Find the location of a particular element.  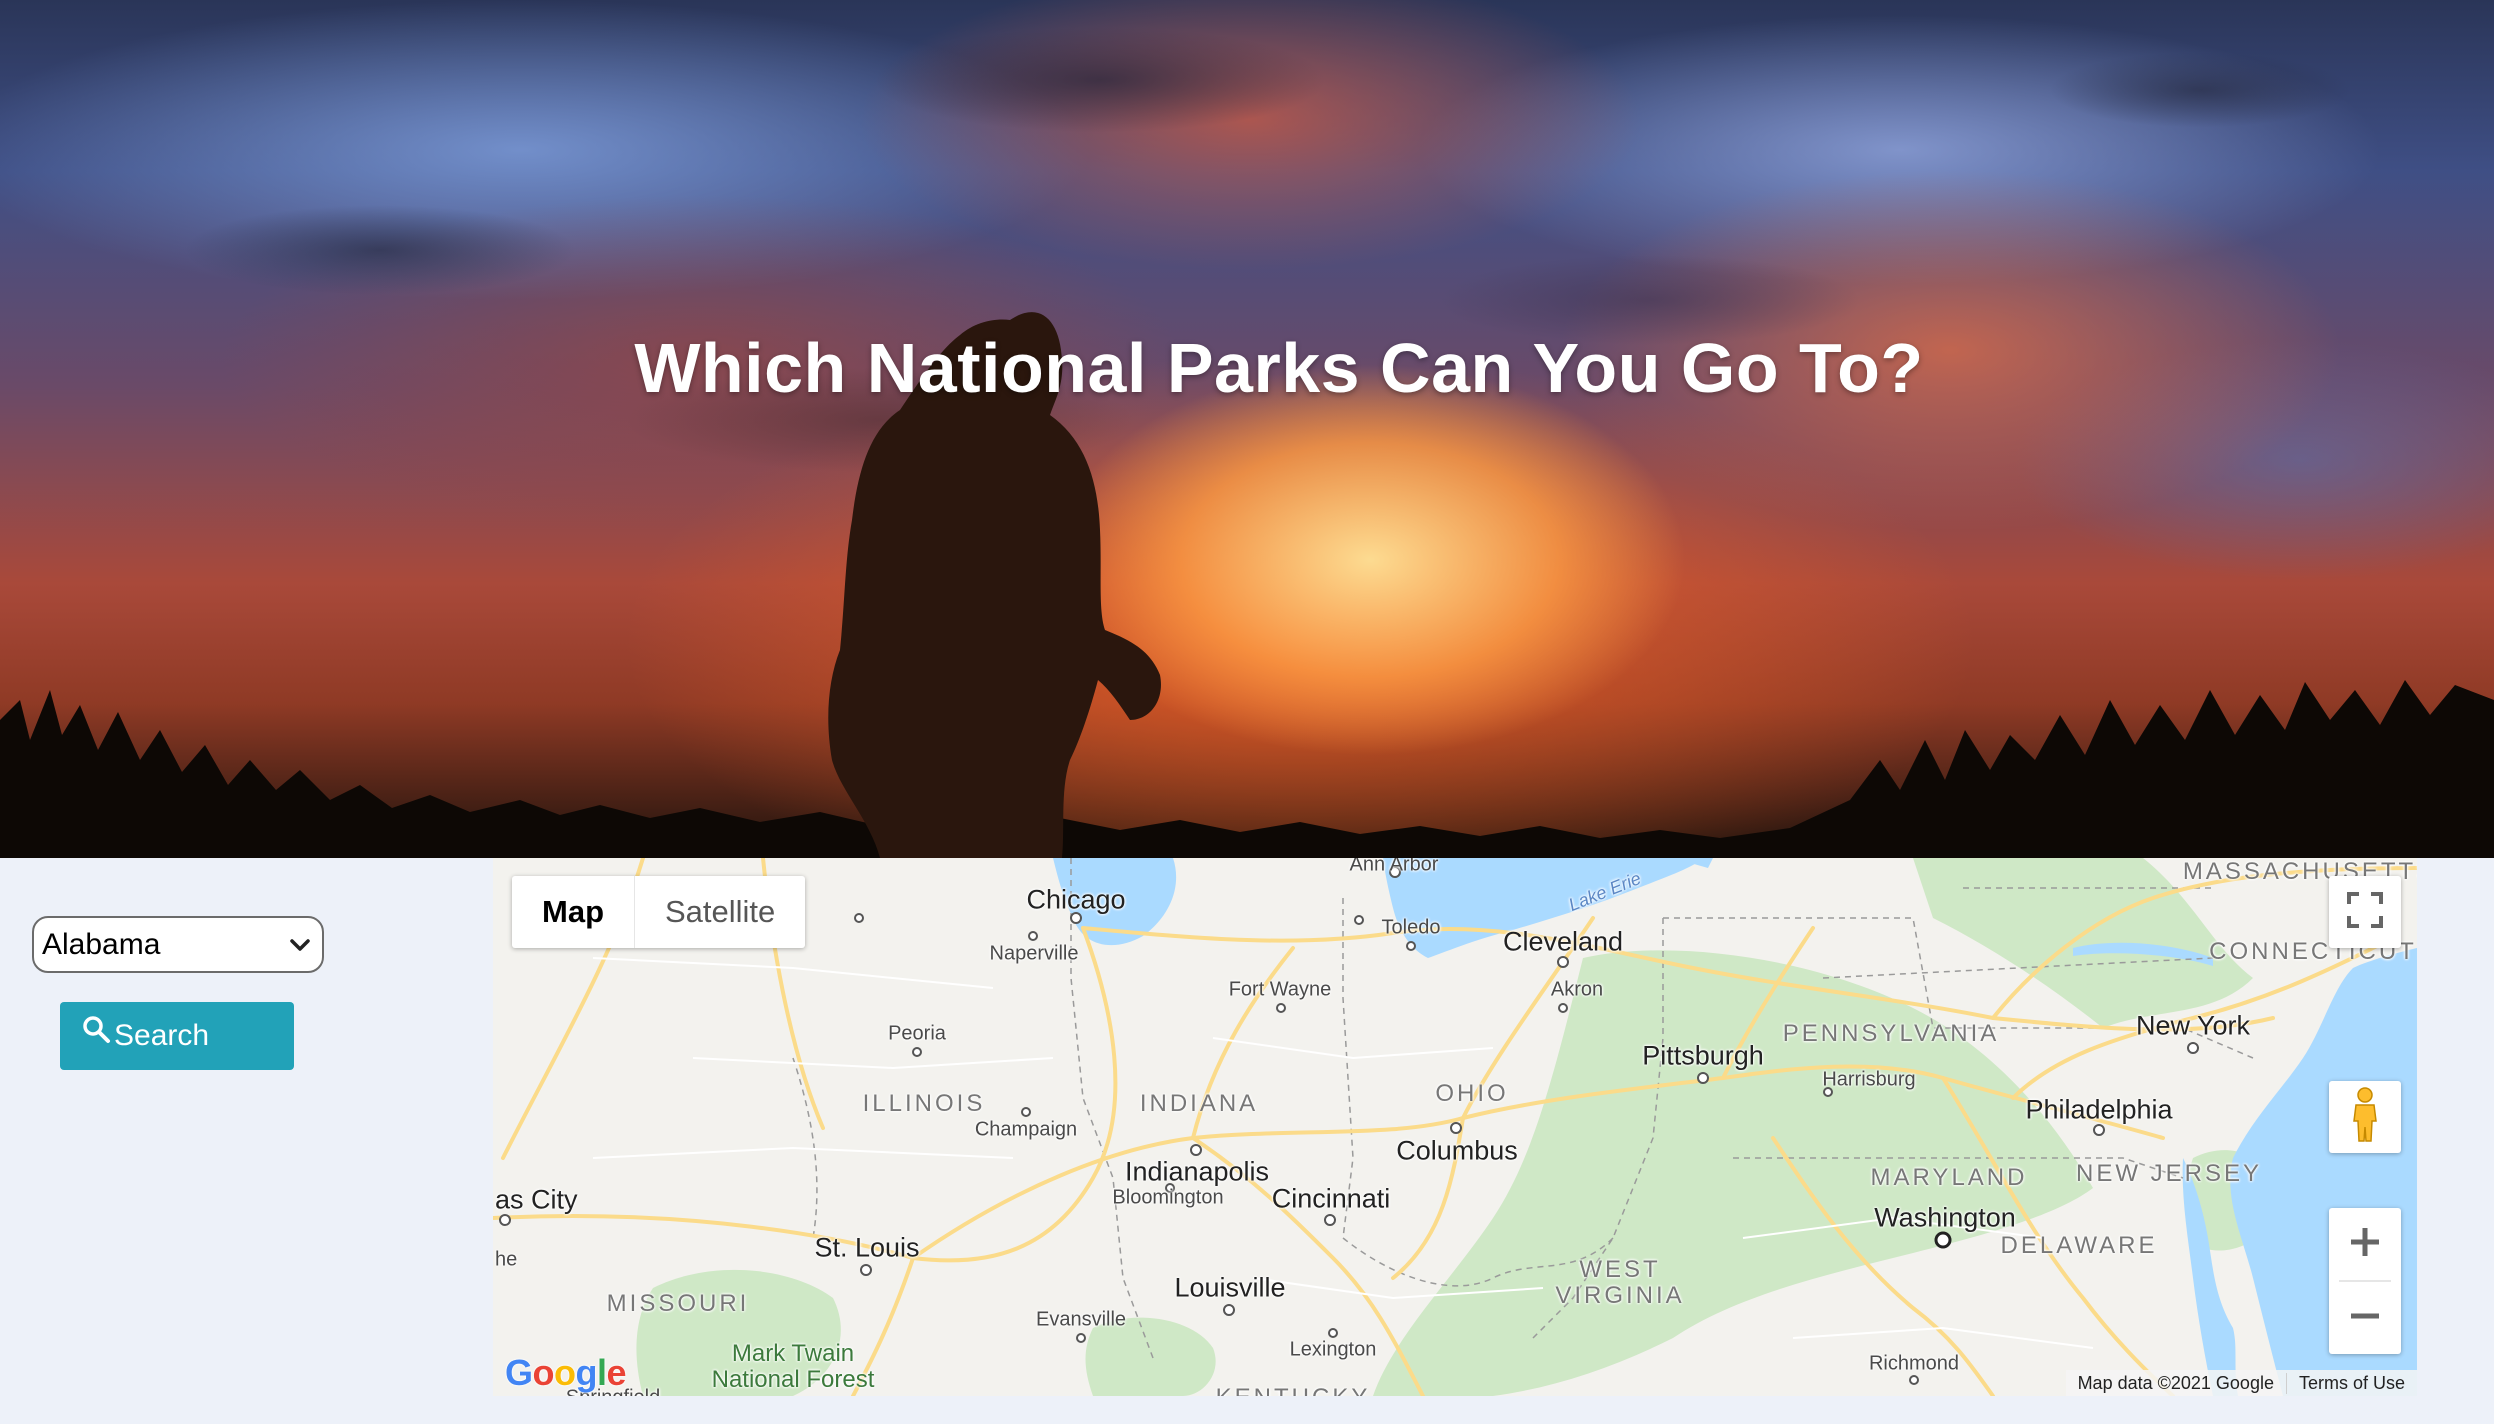

state-select-value: Alabama is located at coordinates (101, 944).